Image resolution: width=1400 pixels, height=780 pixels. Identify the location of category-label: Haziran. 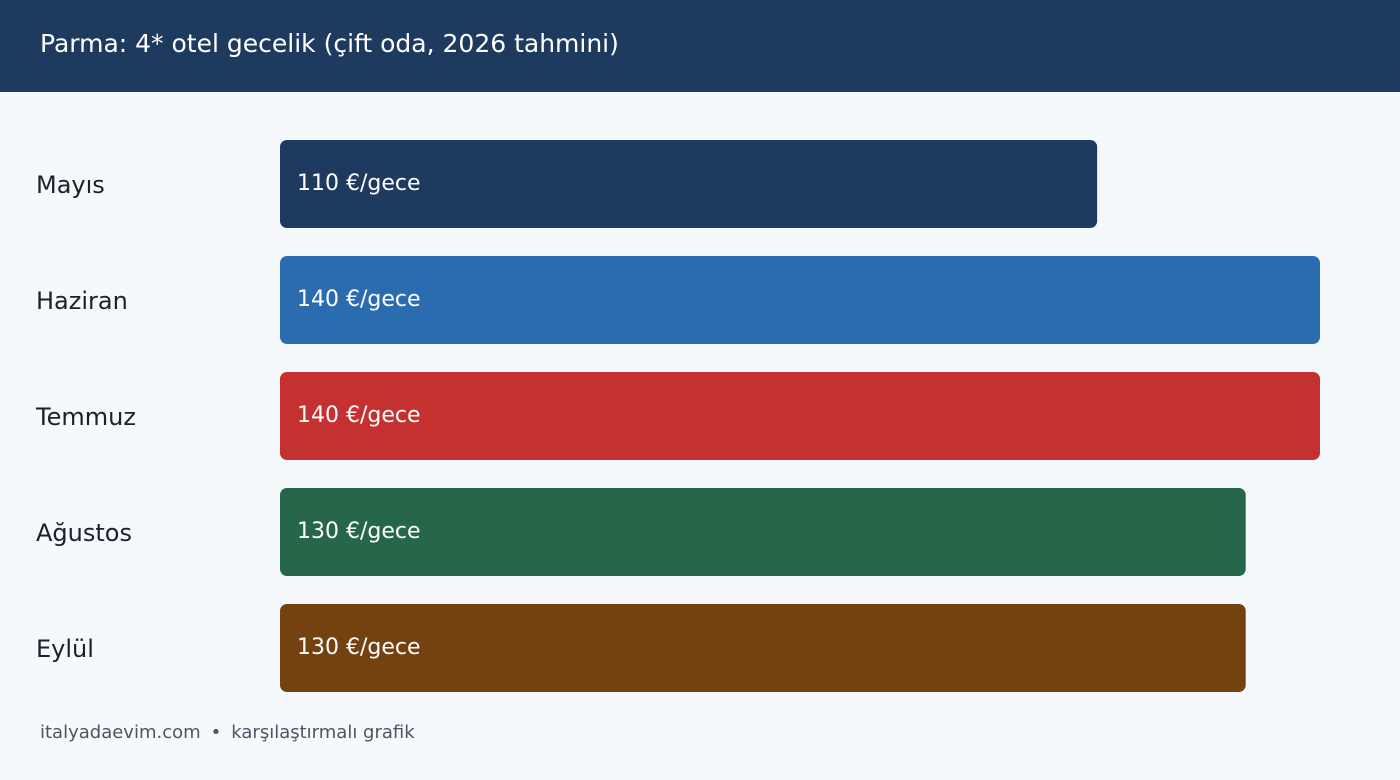
(82, 301).